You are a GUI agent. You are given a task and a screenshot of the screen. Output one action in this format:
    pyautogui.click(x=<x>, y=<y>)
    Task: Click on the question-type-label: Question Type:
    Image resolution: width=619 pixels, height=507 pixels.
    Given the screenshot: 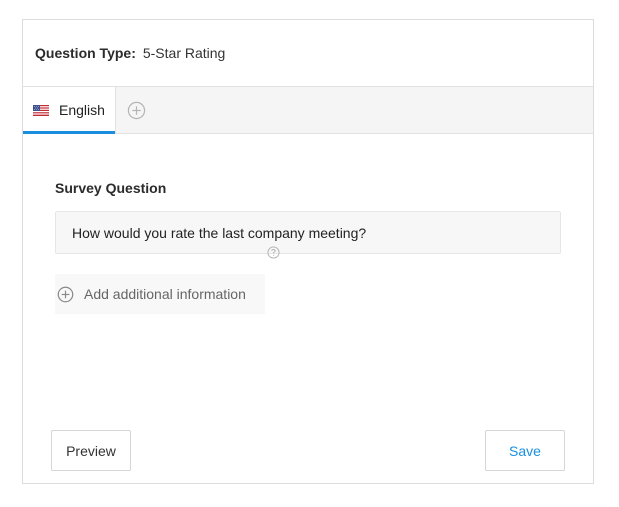 What is the action you would take?
    pyautogui.click(x=85, y=53)
    